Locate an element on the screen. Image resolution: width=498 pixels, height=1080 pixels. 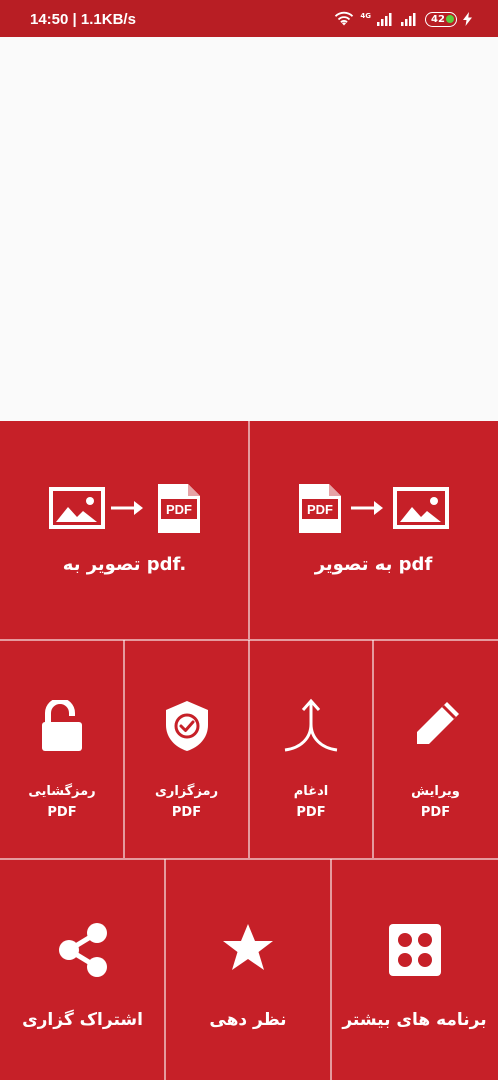
signal-icon is located at coordinates (384, 19).